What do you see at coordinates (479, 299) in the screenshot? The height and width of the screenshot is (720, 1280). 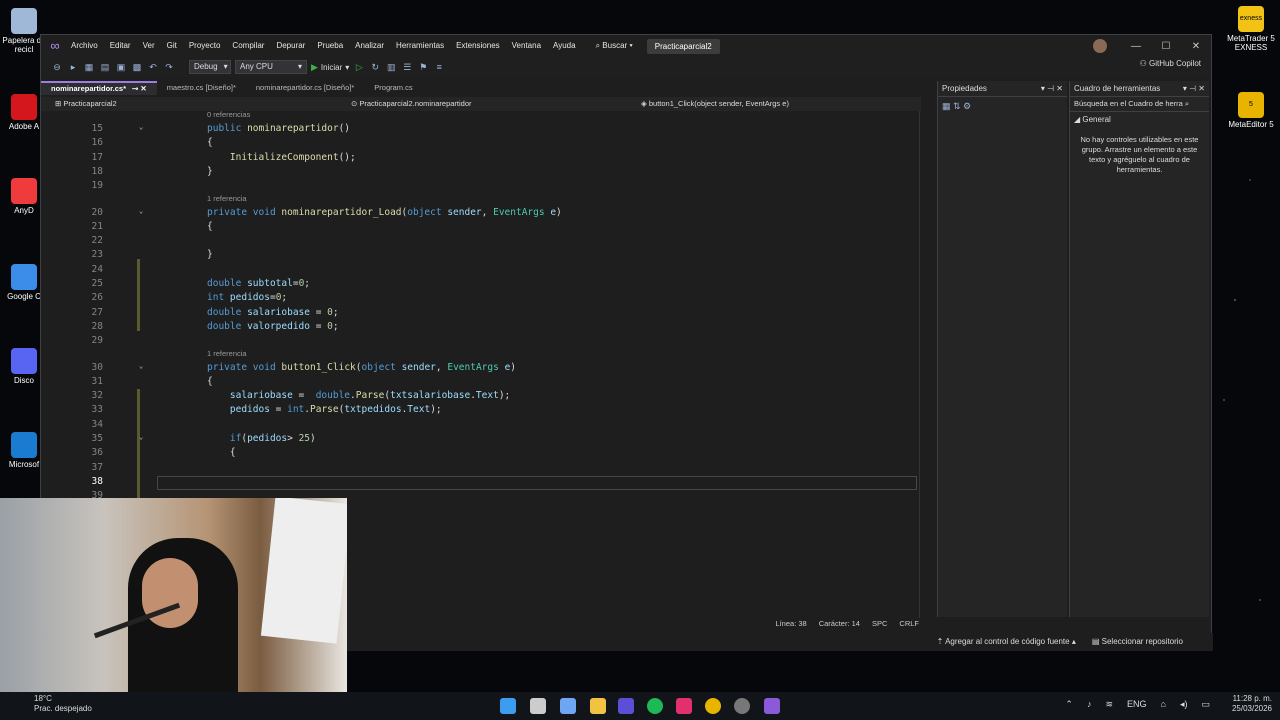 I see `code-line: 26 int pedidos=0;` at bounding box center [479, 299].